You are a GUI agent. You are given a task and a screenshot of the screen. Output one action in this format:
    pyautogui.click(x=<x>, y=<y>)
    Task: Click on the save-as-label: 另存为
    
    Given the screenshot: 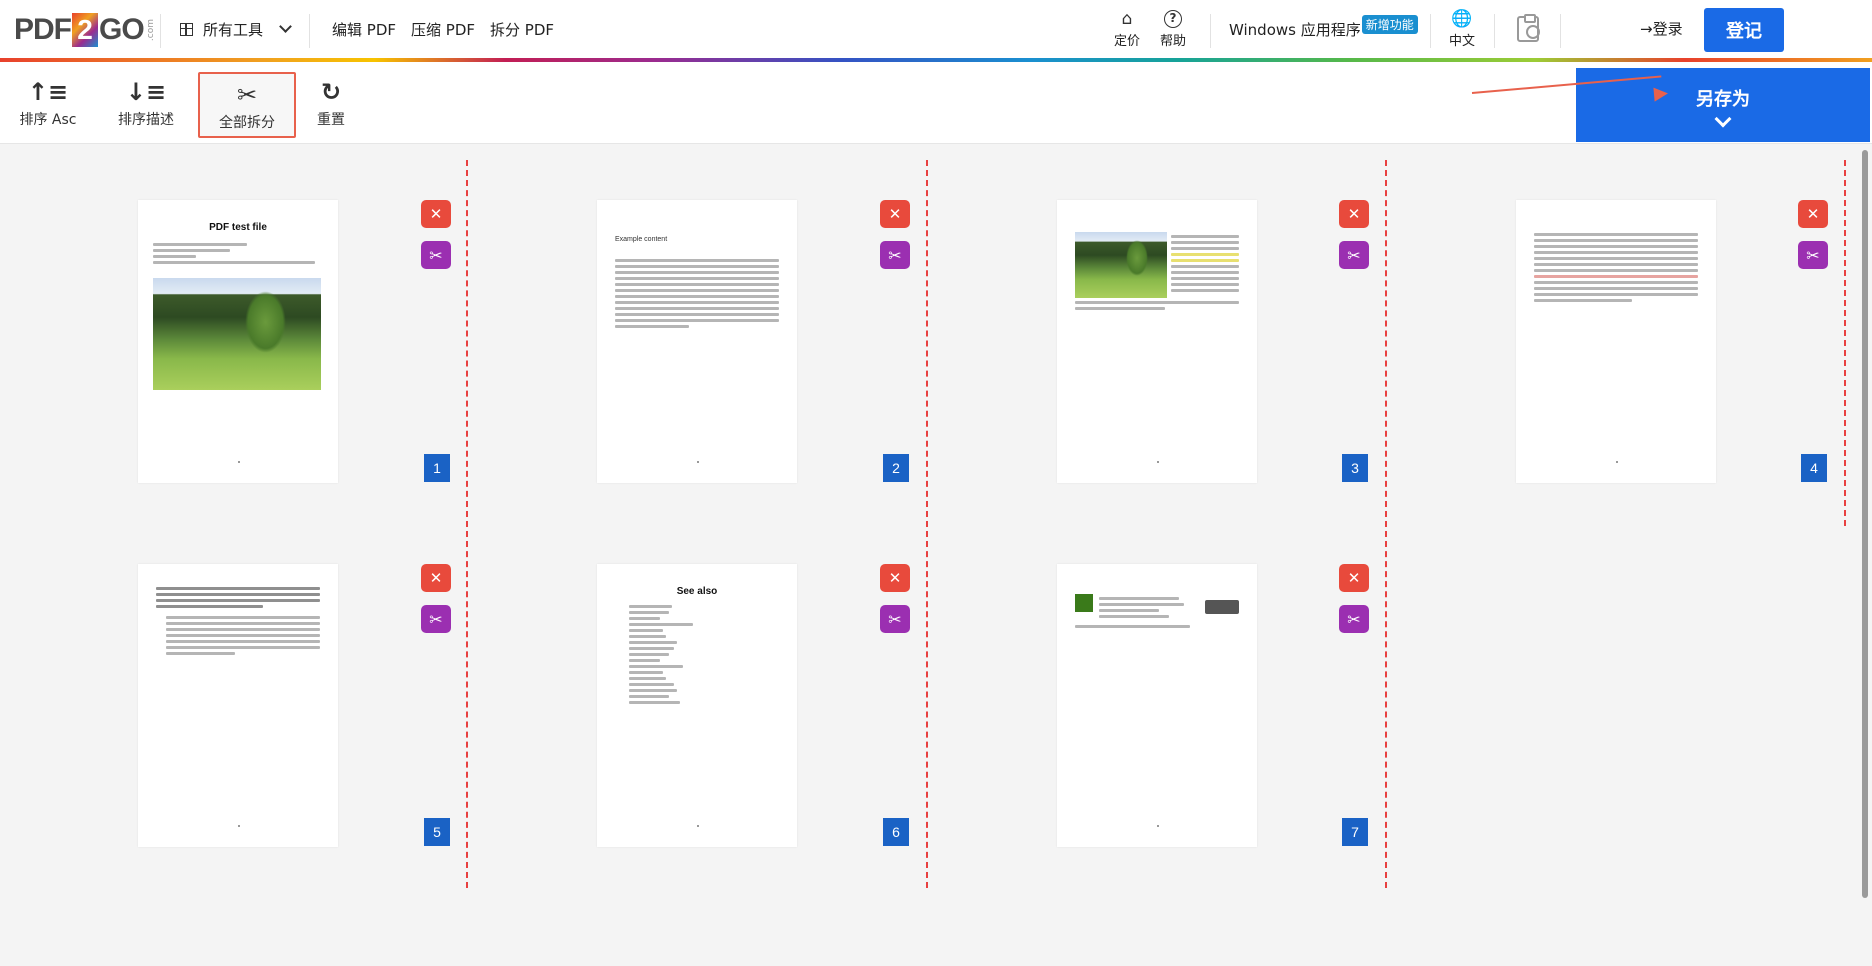 What is the action you would take?
    pyautogui.click(x=1723, y=99)
    